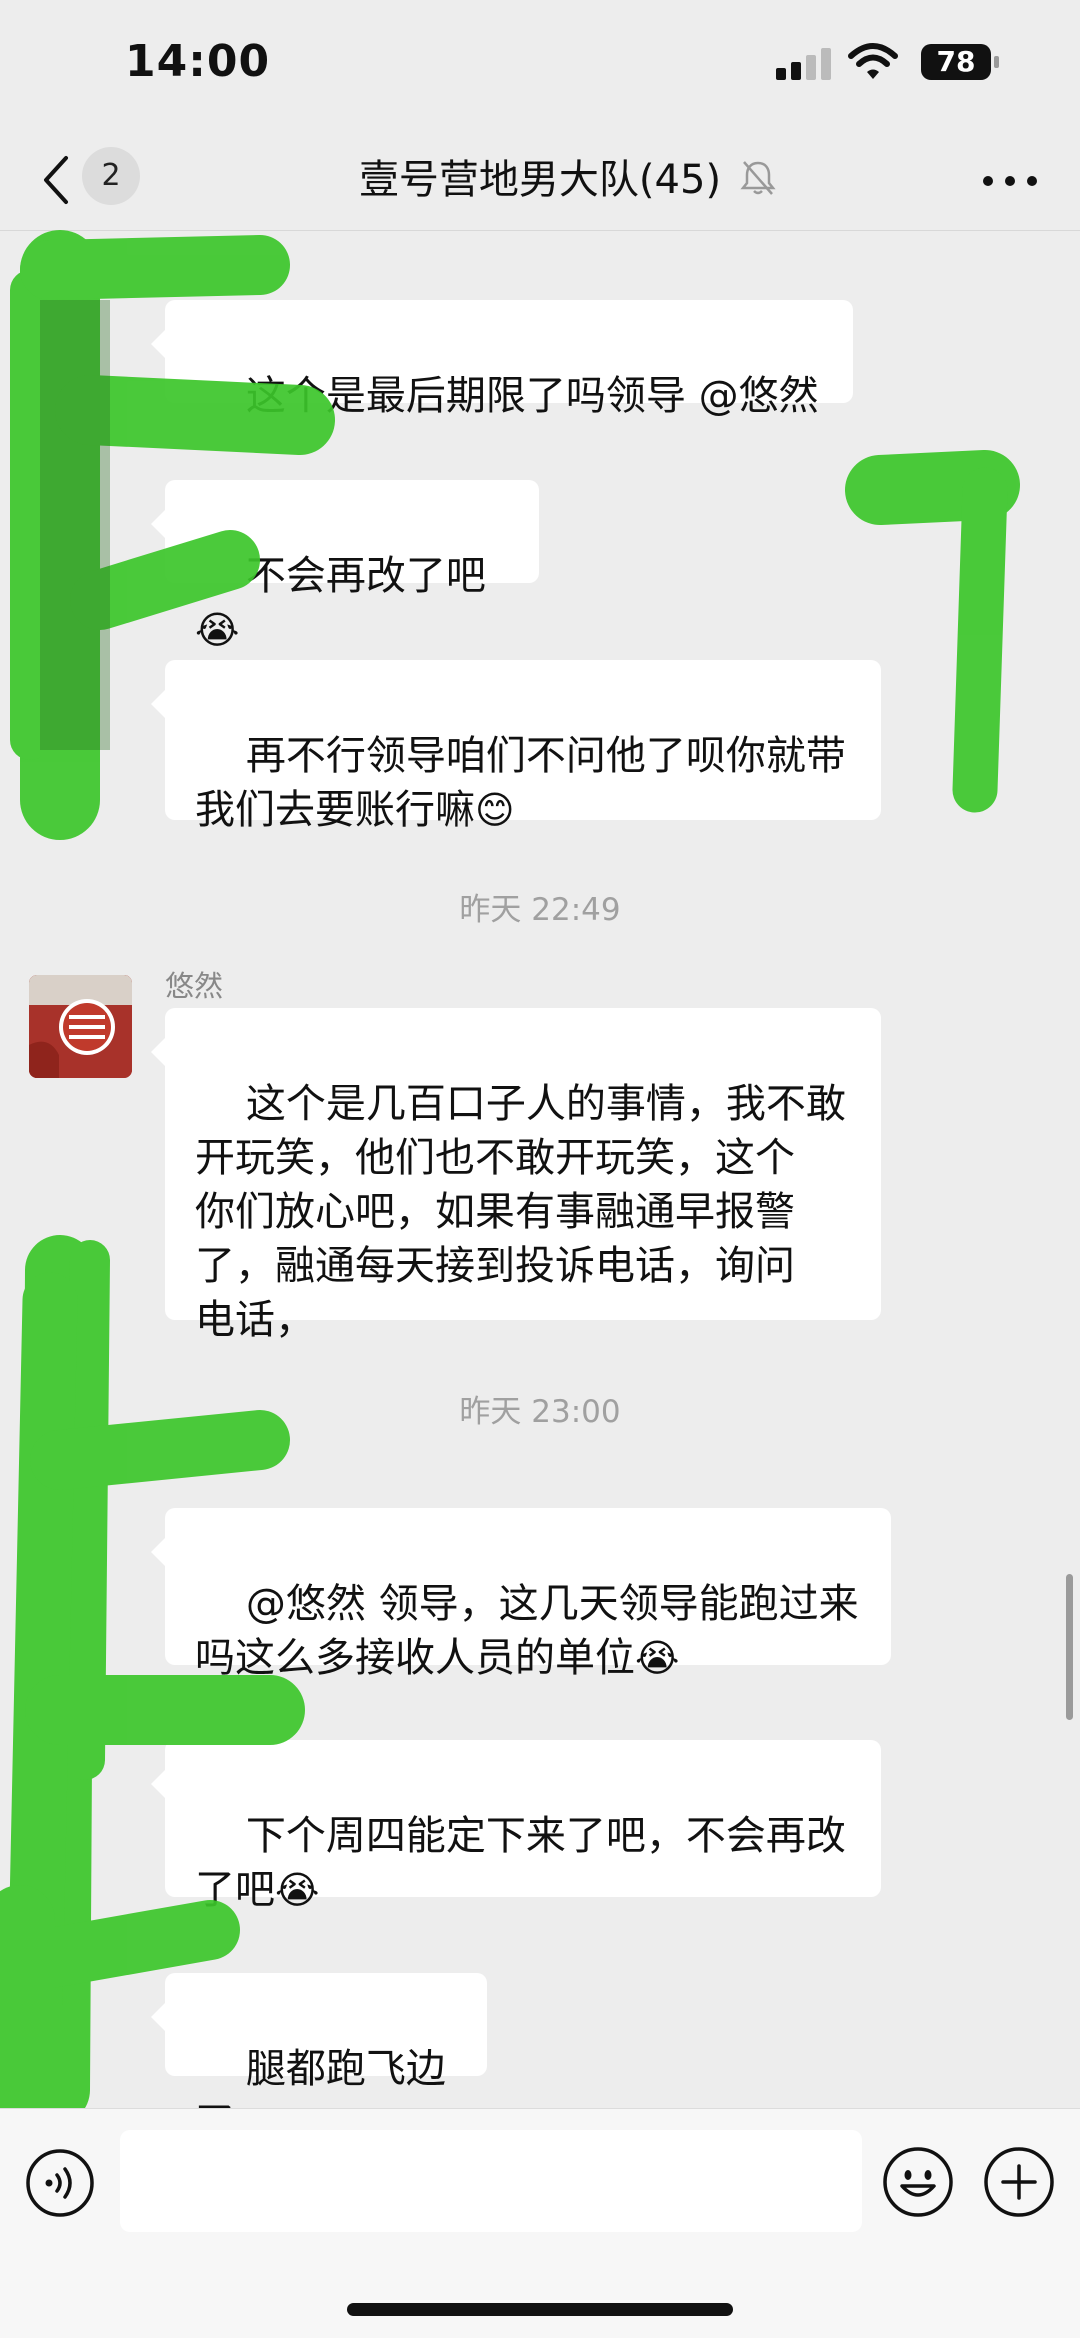  I want to click on message-timestamp: 昨天 22:49, so click(540, 910).